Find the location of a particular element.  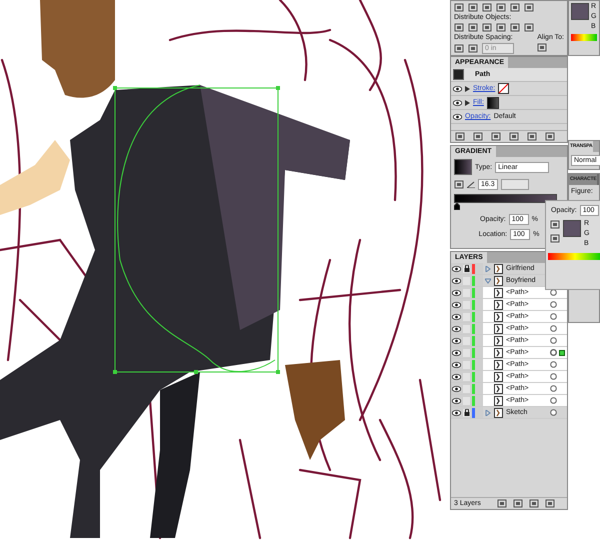

no-stroke-swatch-icon is located at coordinates (504, 88).